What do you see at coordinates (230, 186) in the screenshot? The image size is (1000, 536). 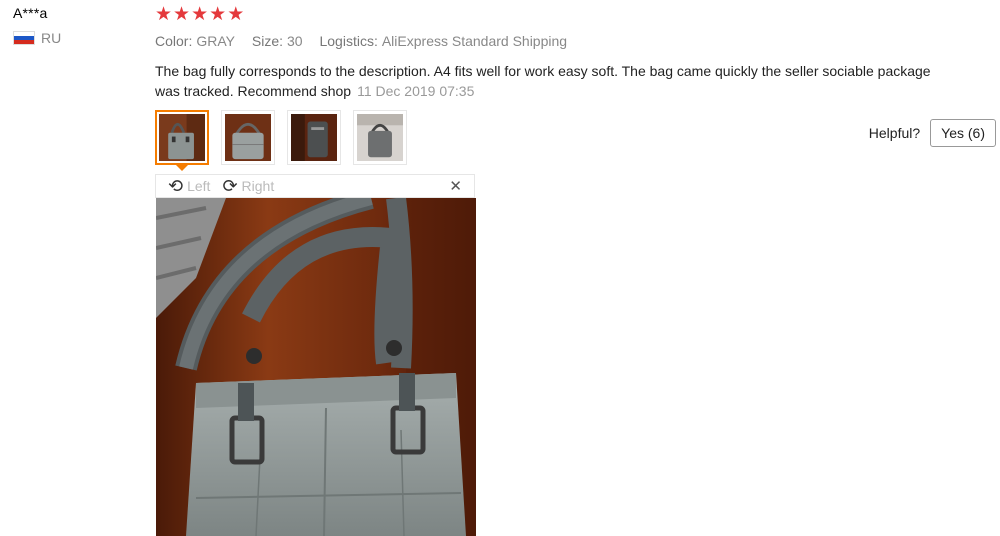 I see `rotate-right-icon: ⟳` at bounding box center [230, 186].